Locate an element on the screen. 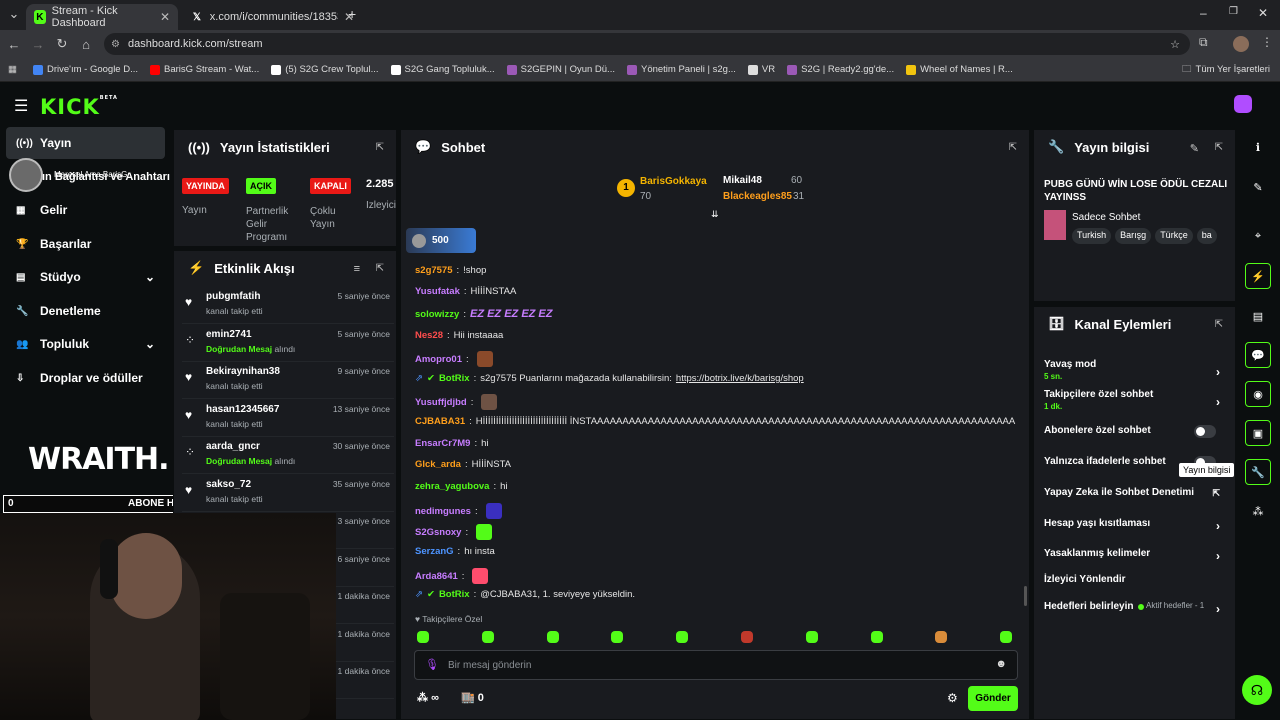  all-bookmarks: 🗀 Tüm Yer İşaretleri is located at coordinates (1226, 70).